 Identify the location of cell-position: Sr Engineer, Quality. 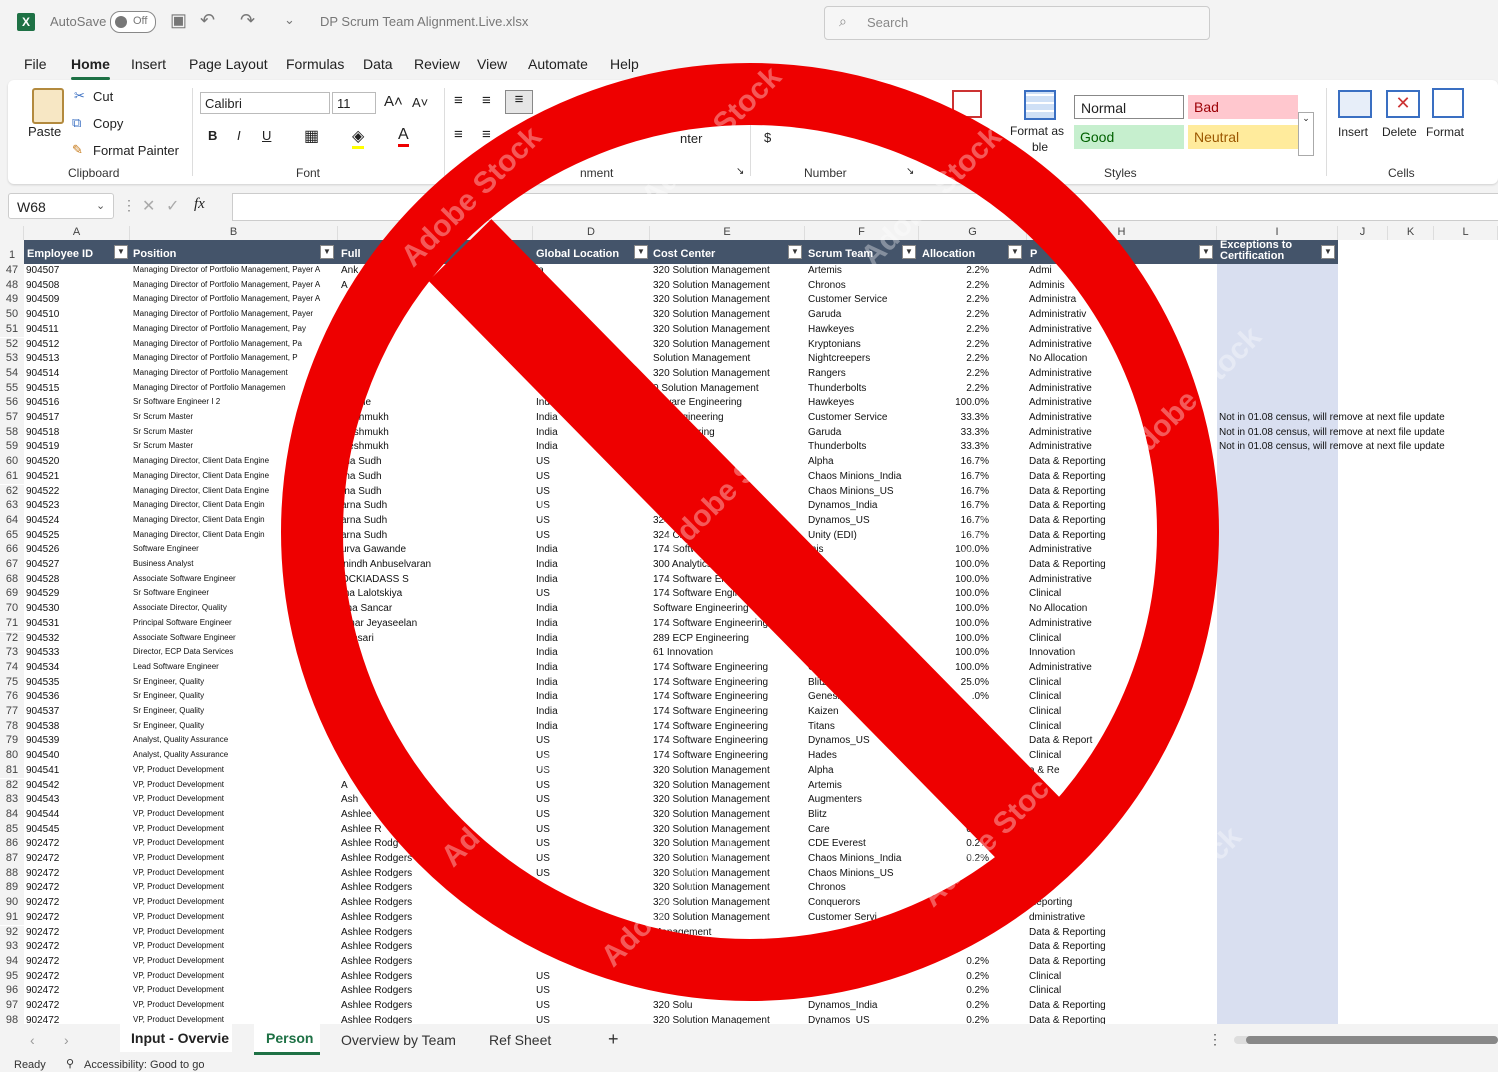
(235, 710).